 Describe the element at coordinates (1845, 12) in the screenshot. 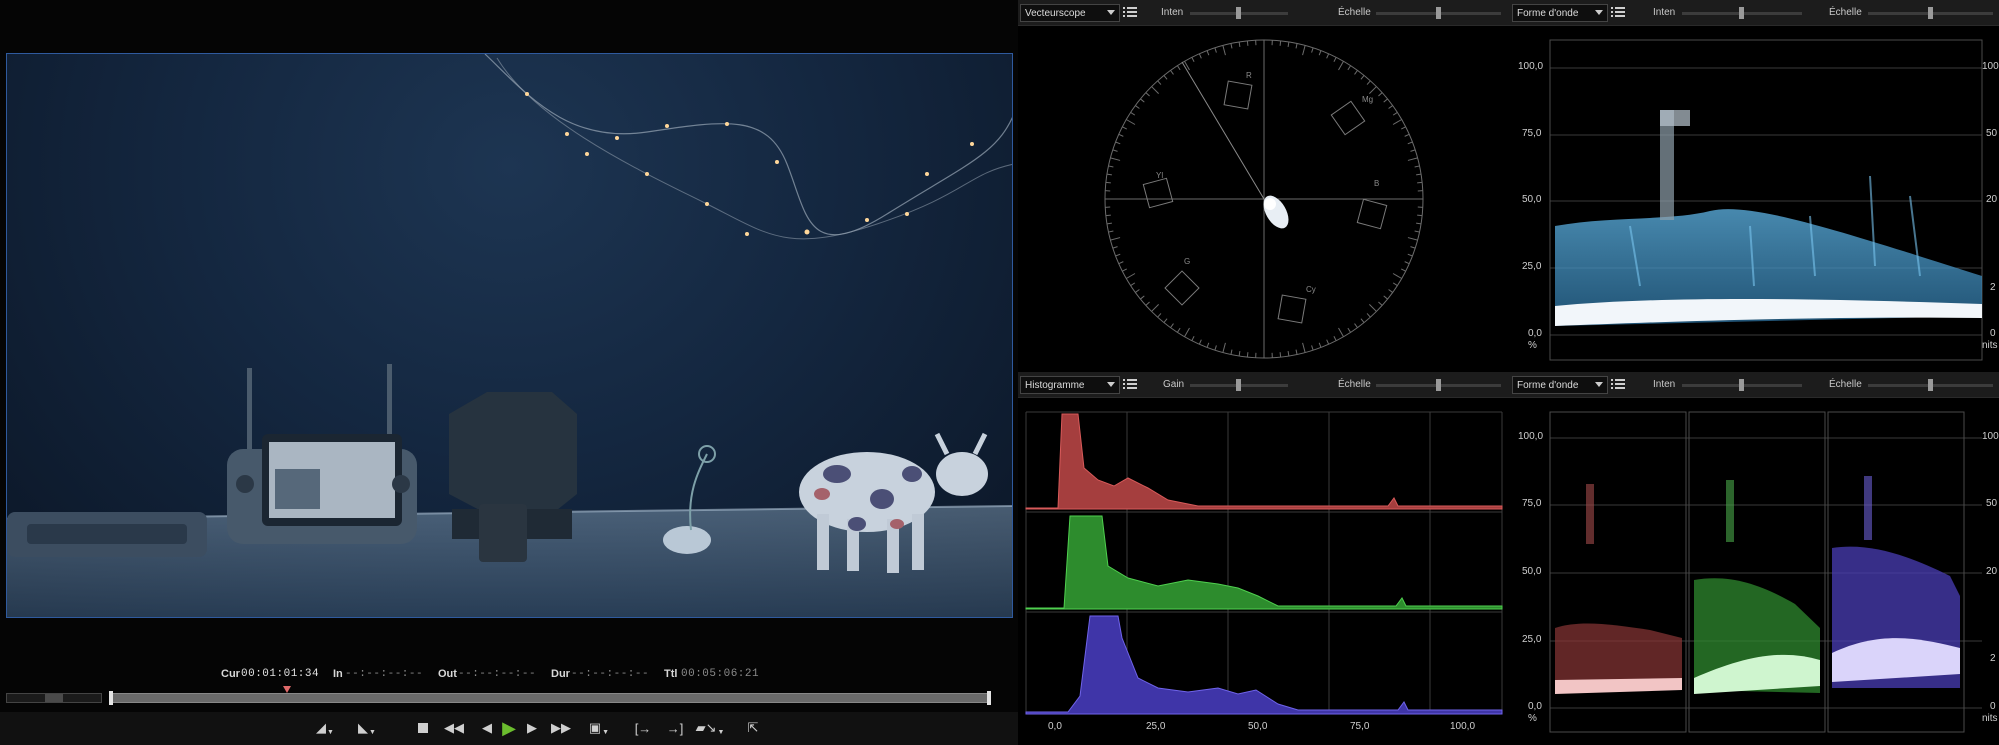

I see `waveform-top-scale-label: Échelle` at that location.